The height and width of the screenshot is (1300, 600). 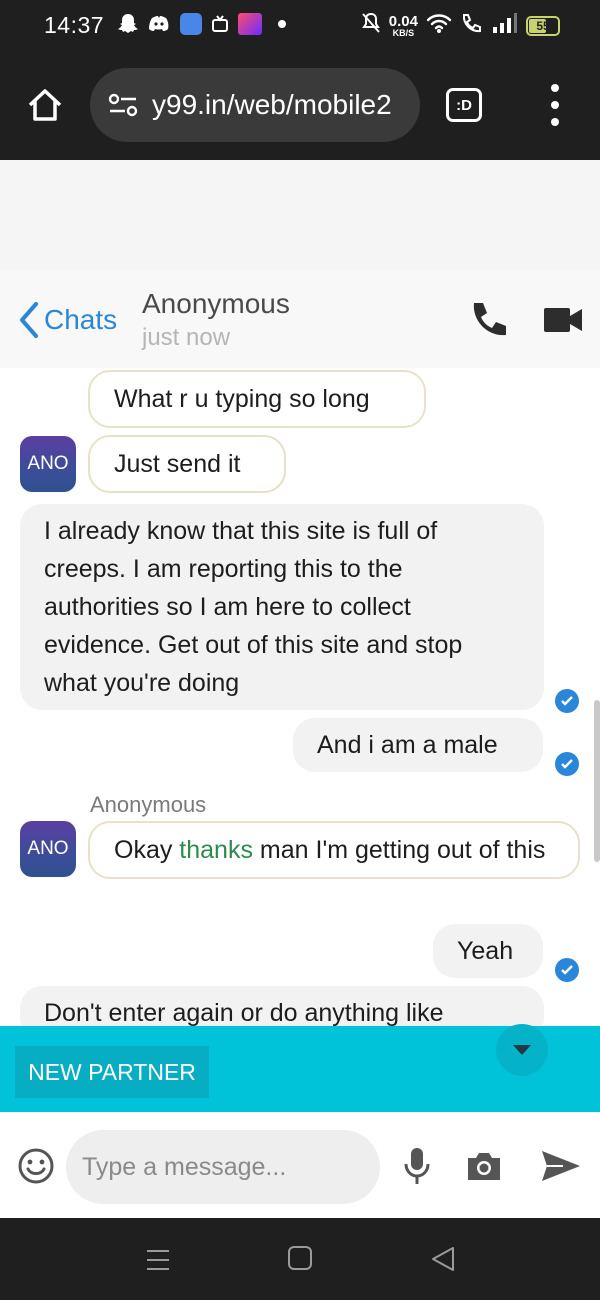 I want to click on contact-name: Anonymous, so click(x=216, y=303).